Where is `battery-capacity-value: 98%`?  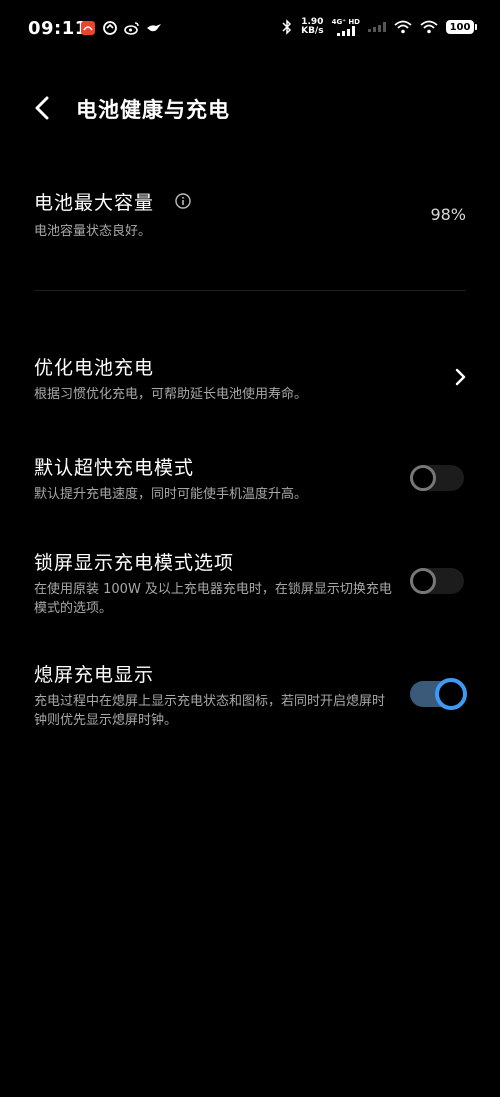
battery-capacity-value: 98% is located at coordinates (448, 214).